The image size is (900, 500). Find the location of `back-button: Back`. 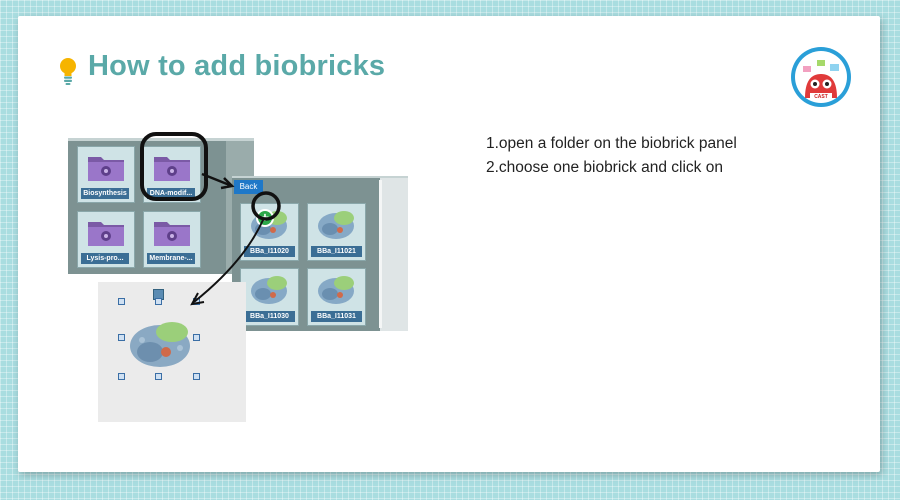

back-button: Back is located at coordinates (248, 187).